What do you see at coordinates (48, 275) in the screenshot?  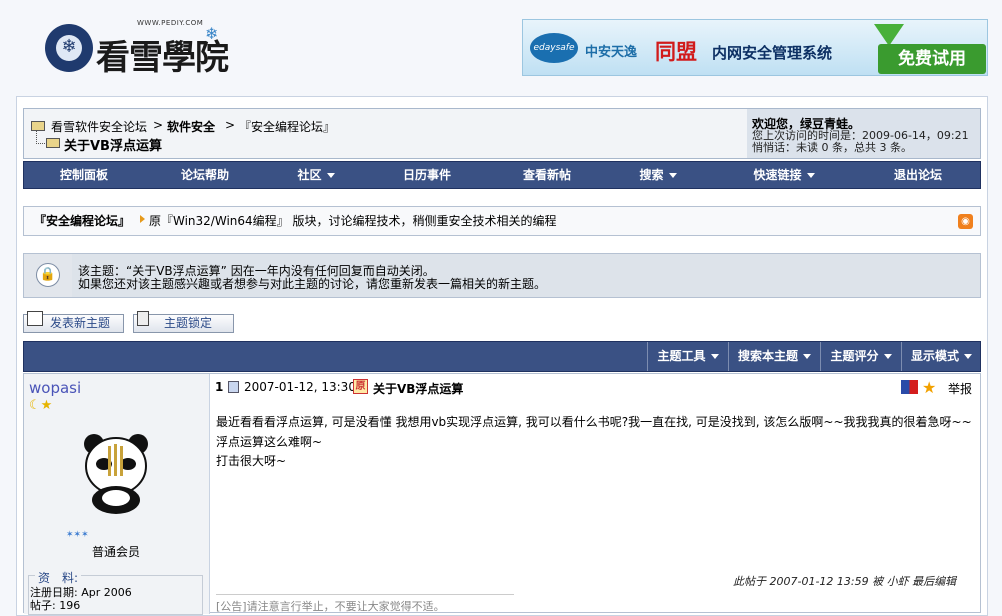 I see `lock-icon: 🔒` at bounding box center [48, 275].